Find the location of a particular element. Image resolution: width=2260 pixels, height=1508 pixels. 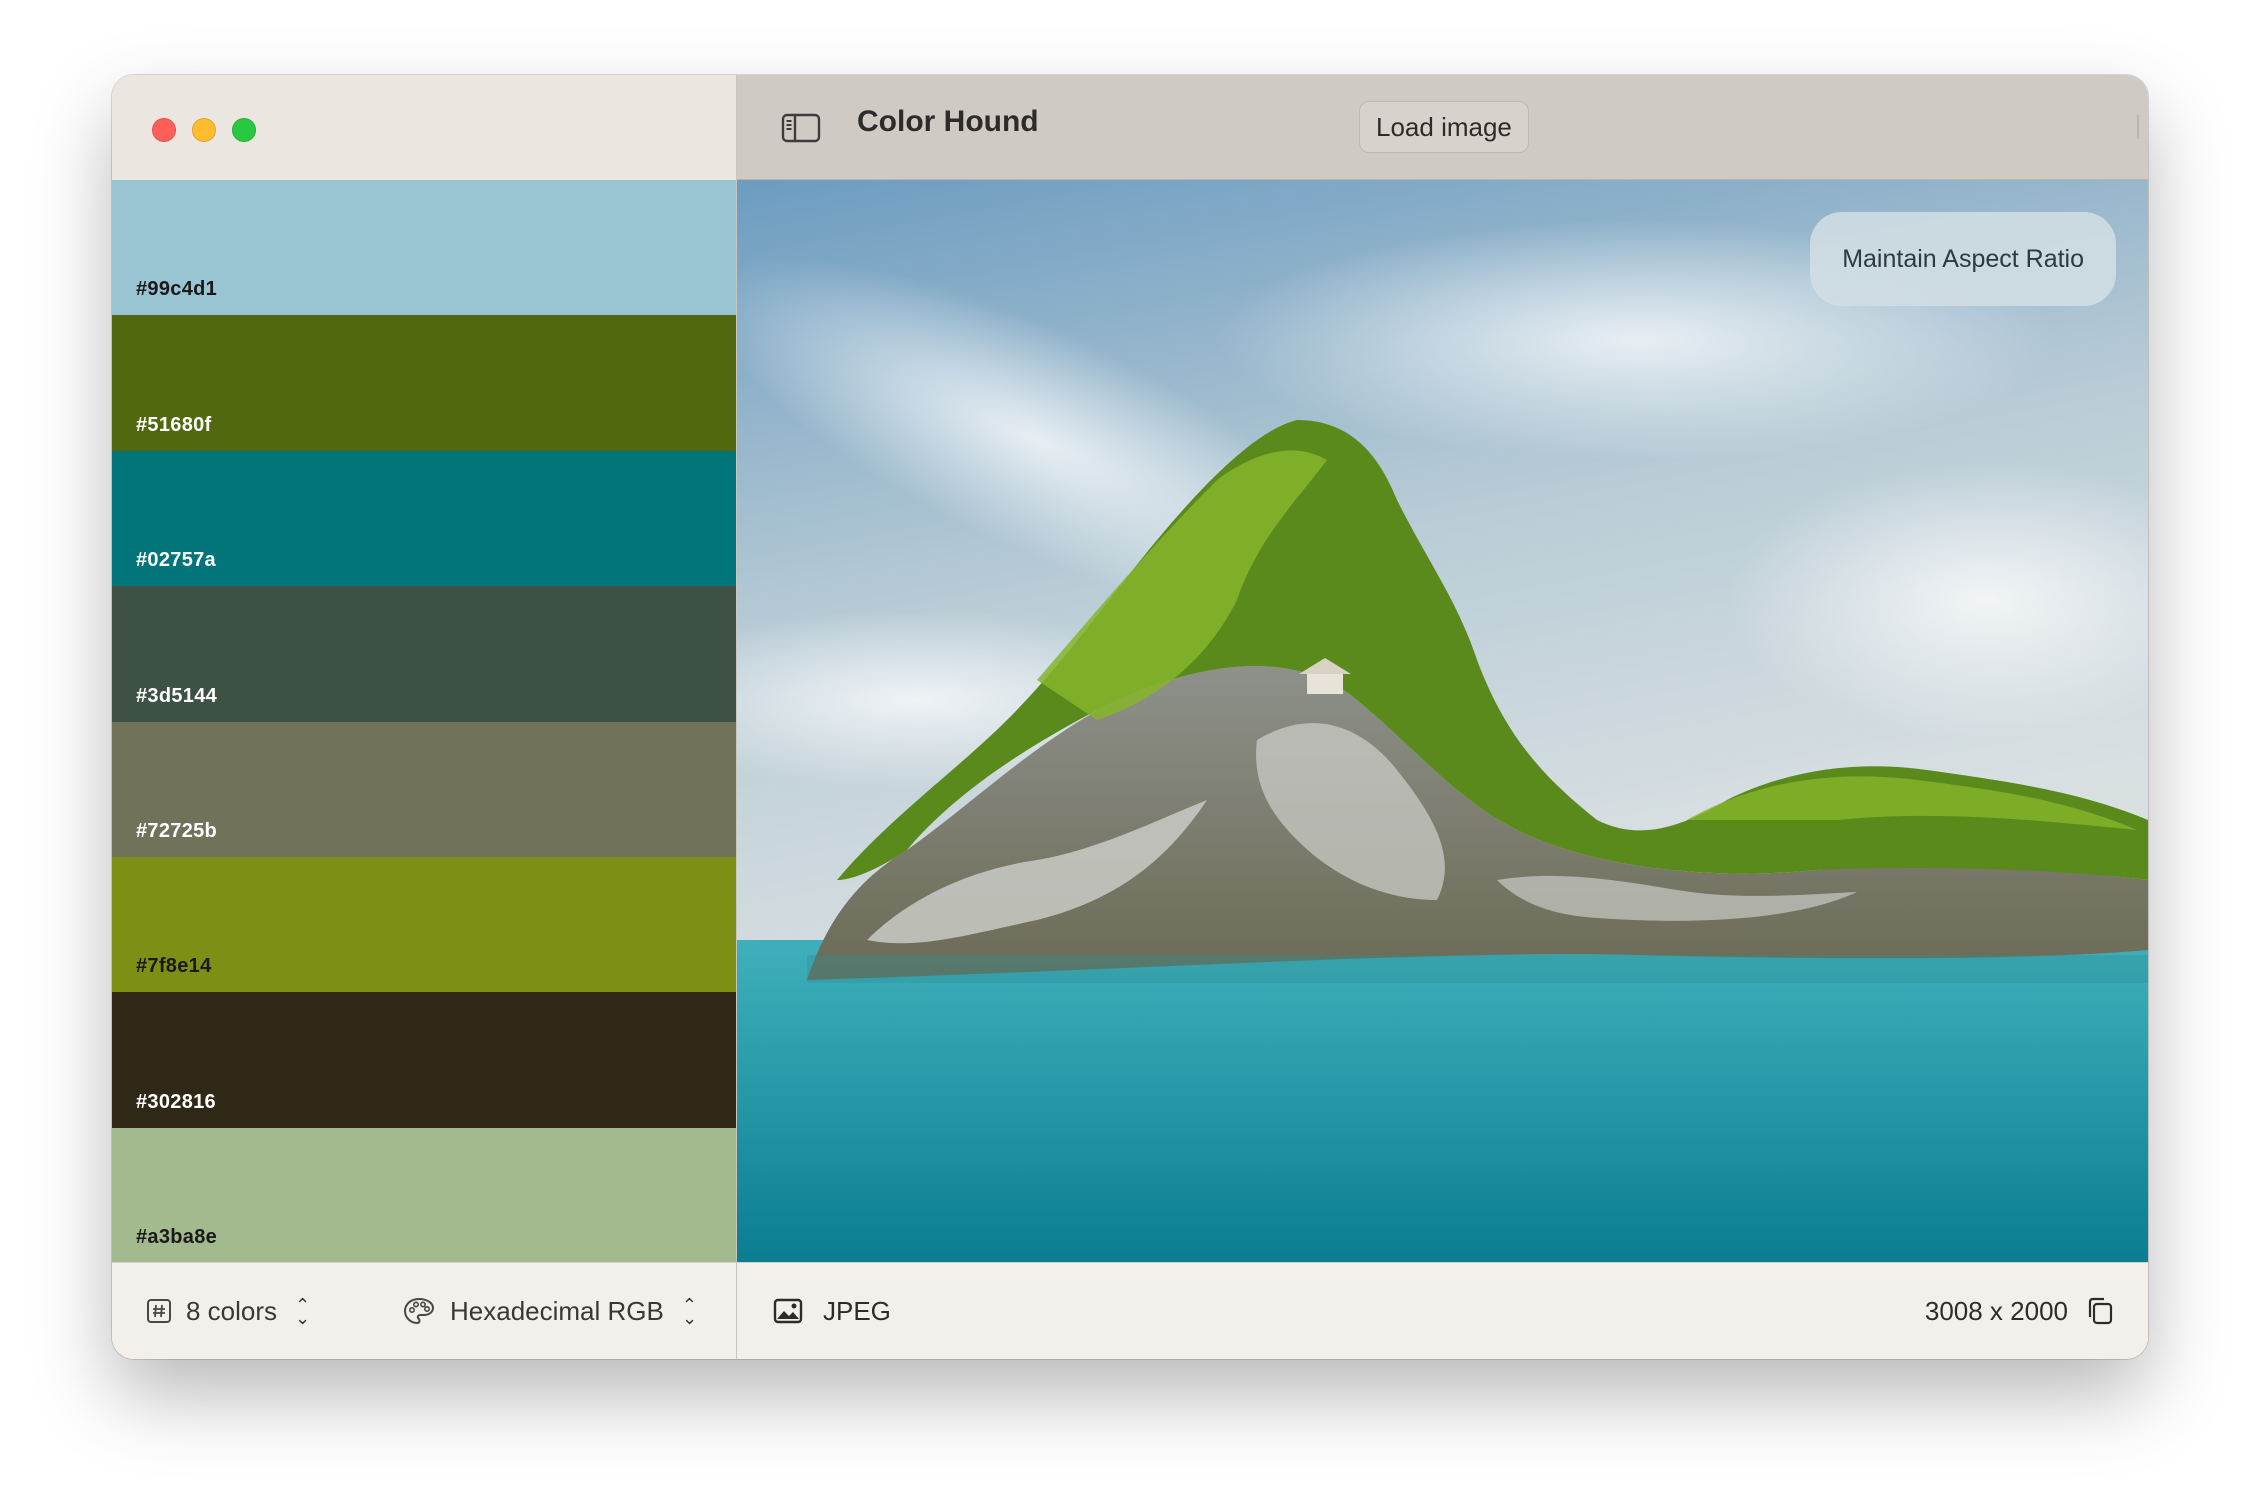

image-dimensions-label: 3008 x 2000 is located at coordinates (1996, 1310).